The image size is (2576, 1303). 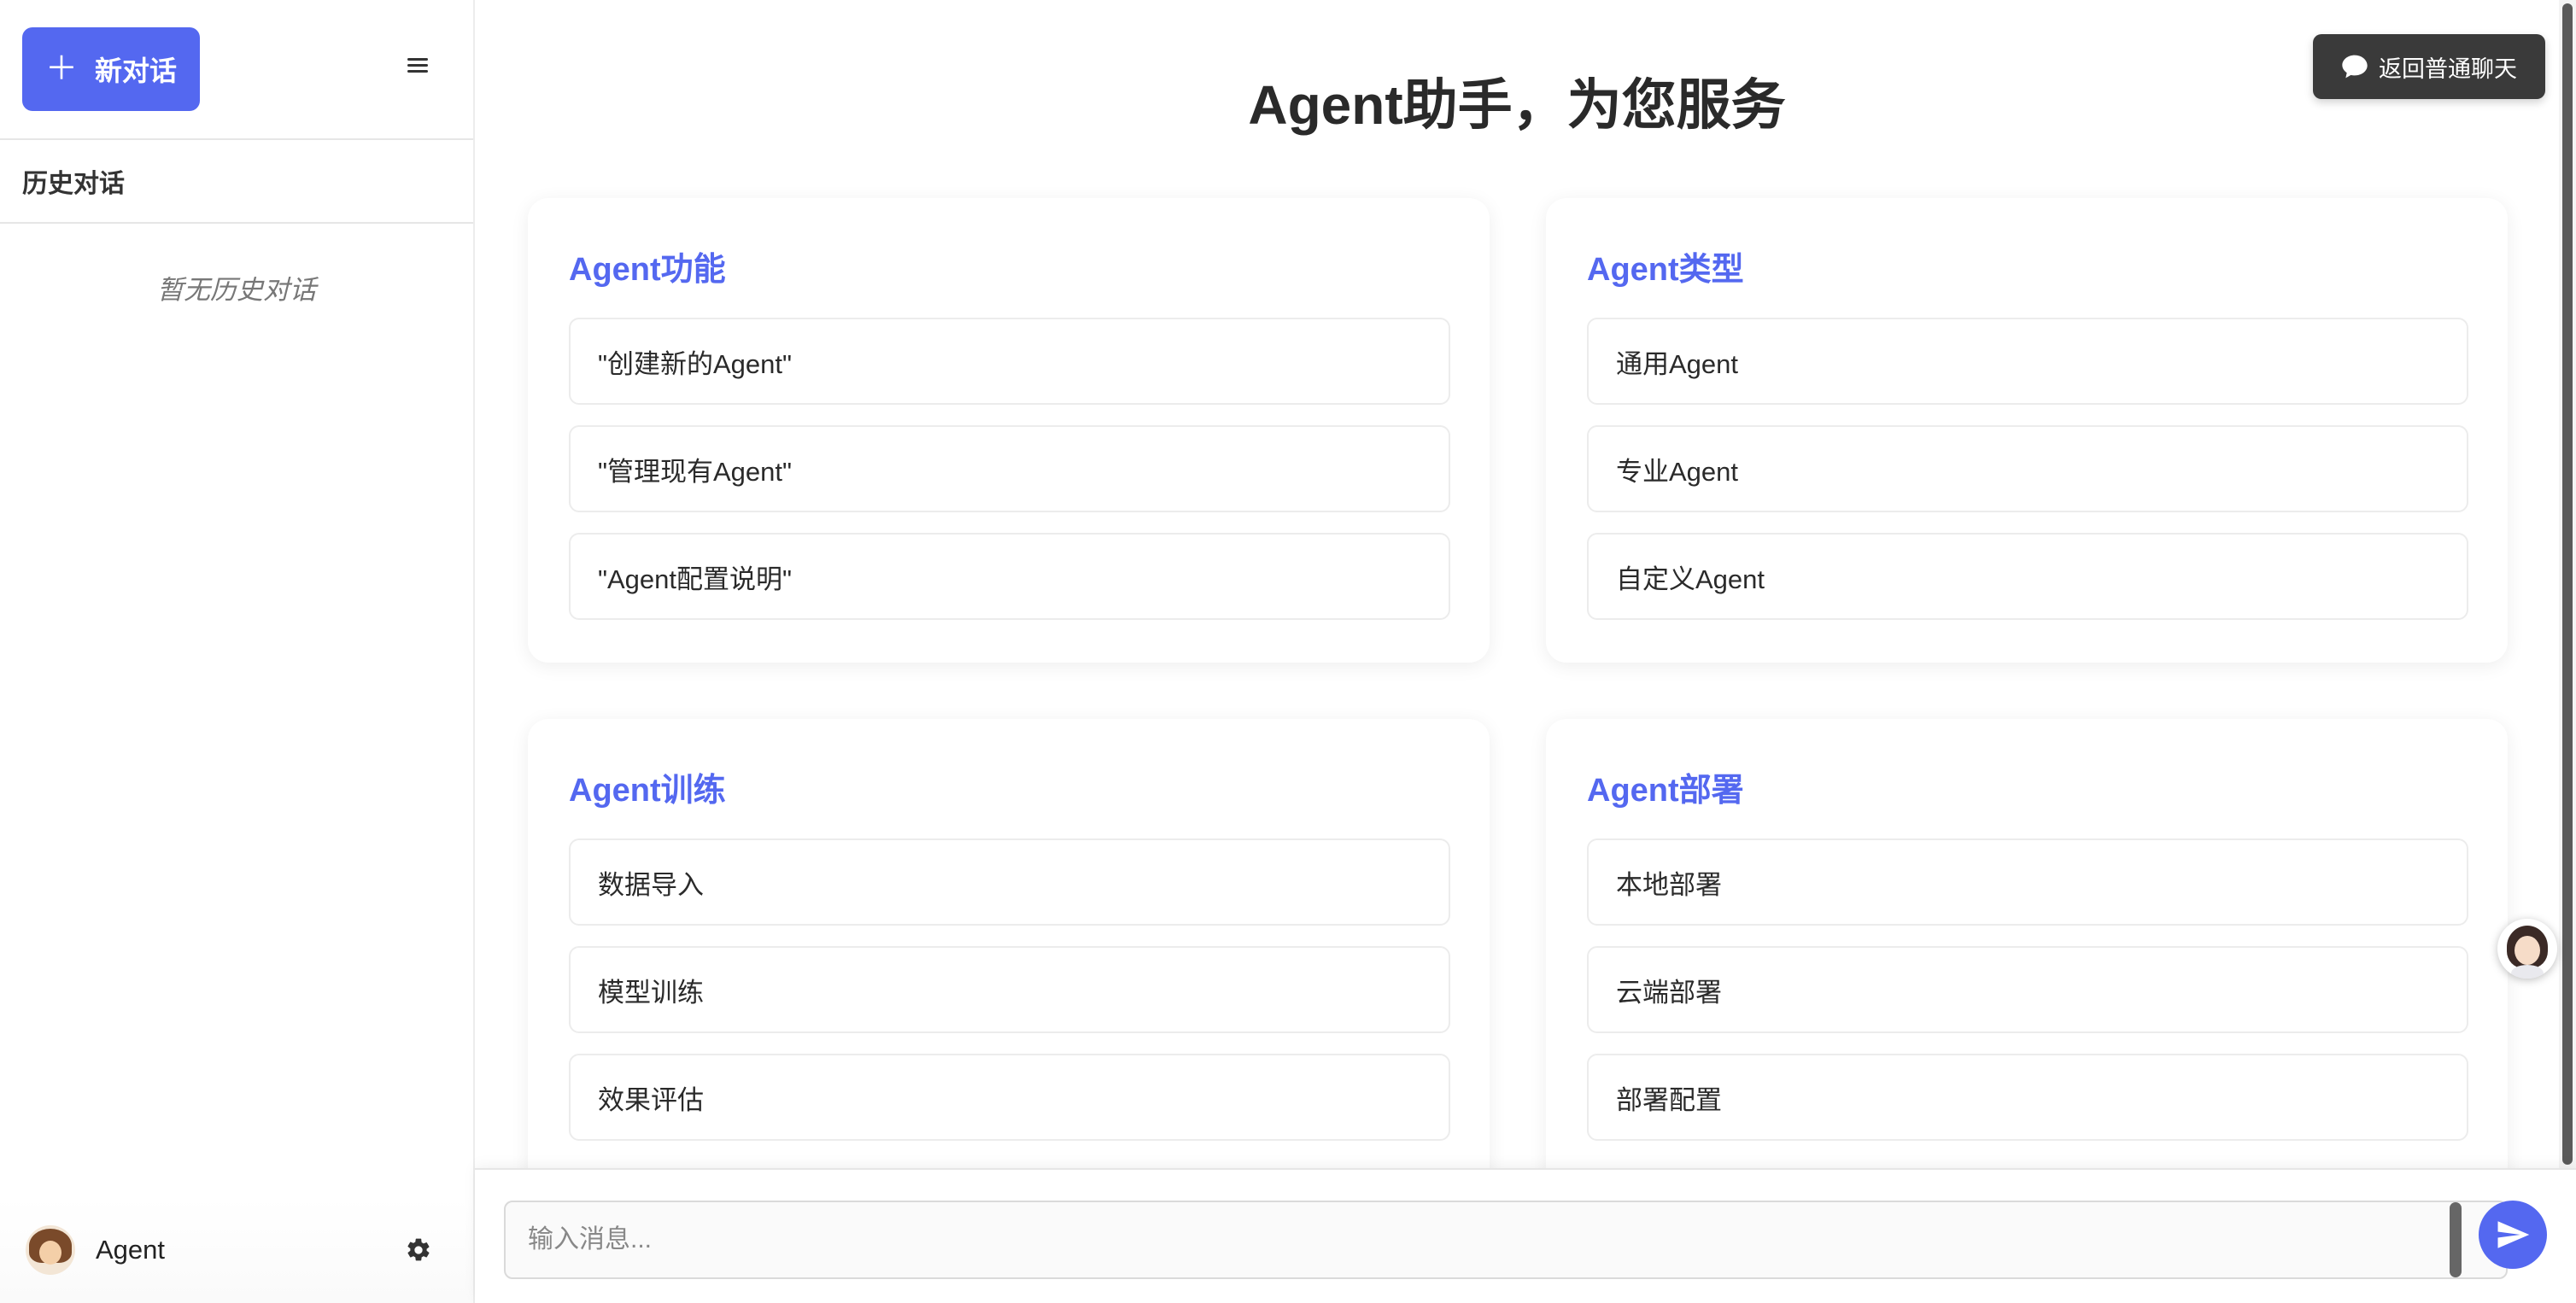 I want to click on card-item: 云端部署, so click(x=2027, y=989).